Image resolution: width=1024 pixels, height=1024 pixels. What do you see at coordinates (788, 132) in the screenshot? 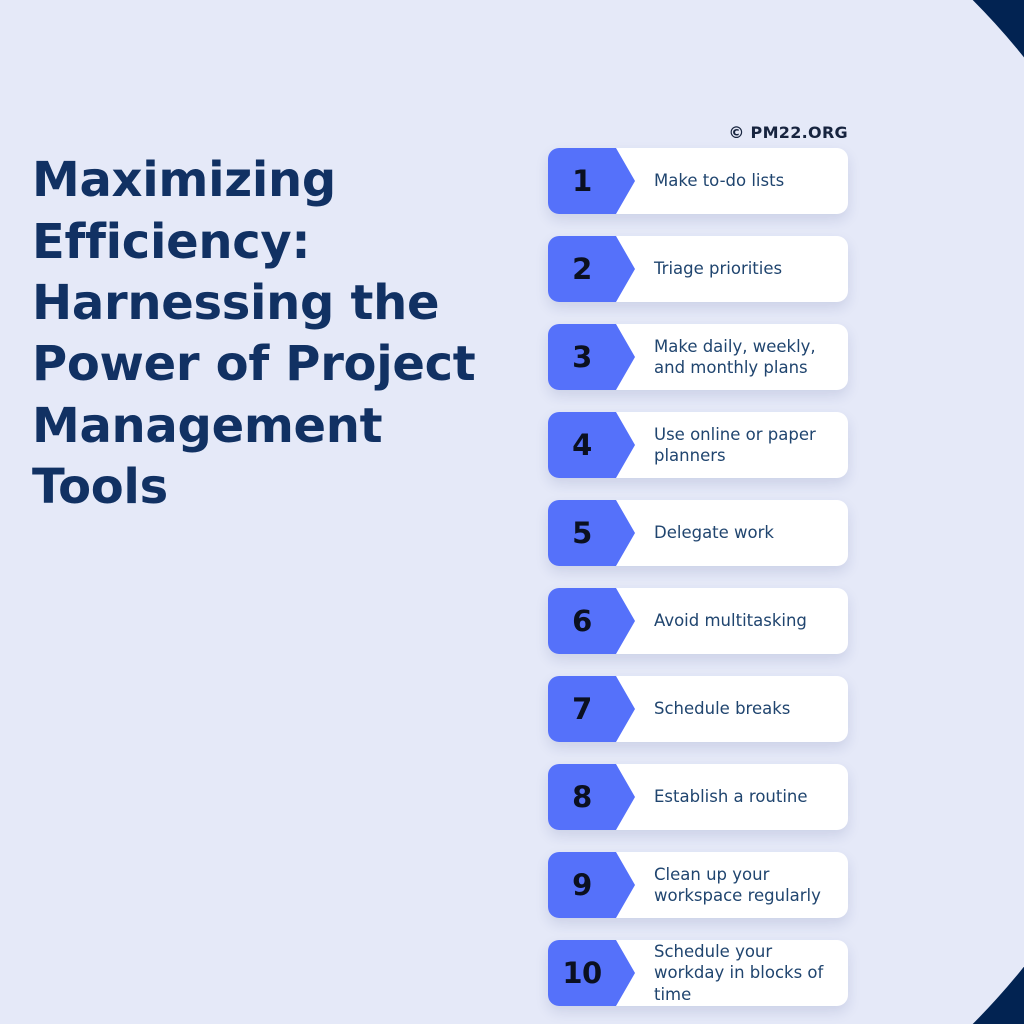
I see `copyright-watermark: © PM22.ORG` at bounding box center [788, 132].